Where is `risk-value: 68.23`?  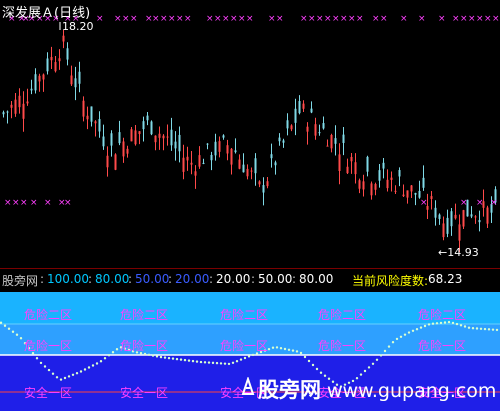
risk-value: 68.23 is located at coordinates (445, 279).